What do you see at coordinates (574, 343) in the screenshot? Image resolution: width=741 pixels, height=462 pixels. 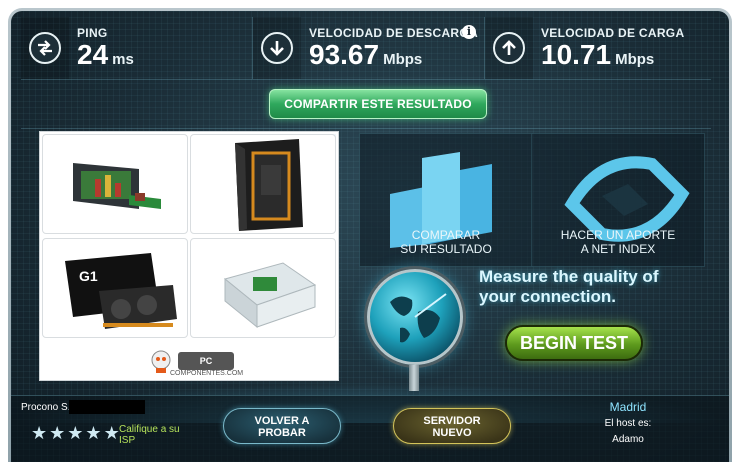 I see `begin-test-button: BEGIN TEST` at bounding box center [574, 343].